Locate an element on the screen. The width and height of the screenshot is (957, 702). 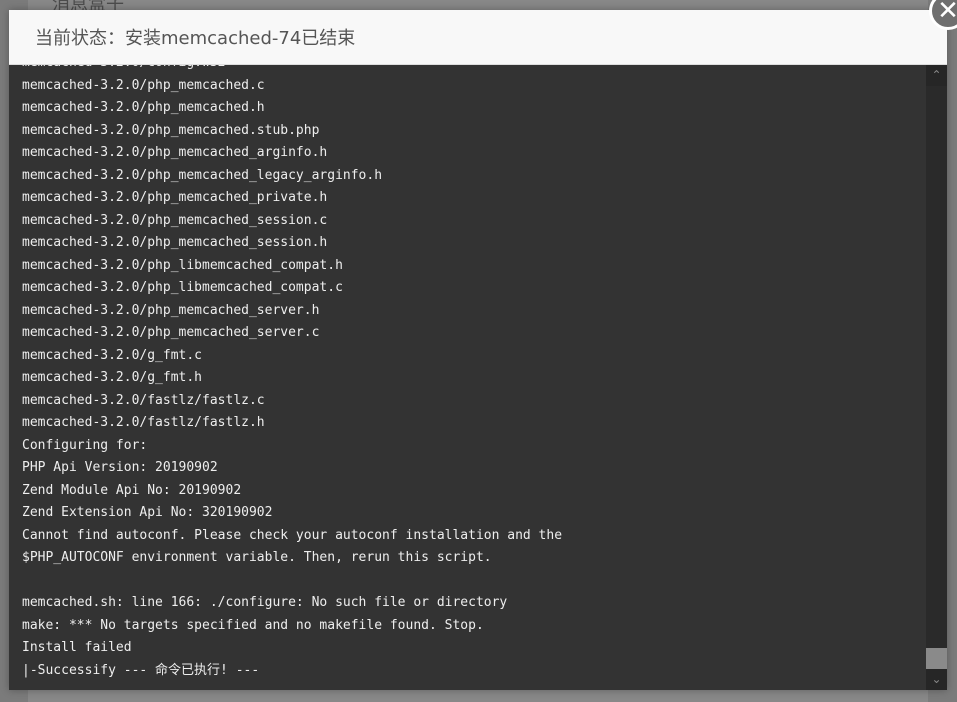
log-line: memcached-3.2.0/php_memcached.stub.php is located at coordinates (171, 130).